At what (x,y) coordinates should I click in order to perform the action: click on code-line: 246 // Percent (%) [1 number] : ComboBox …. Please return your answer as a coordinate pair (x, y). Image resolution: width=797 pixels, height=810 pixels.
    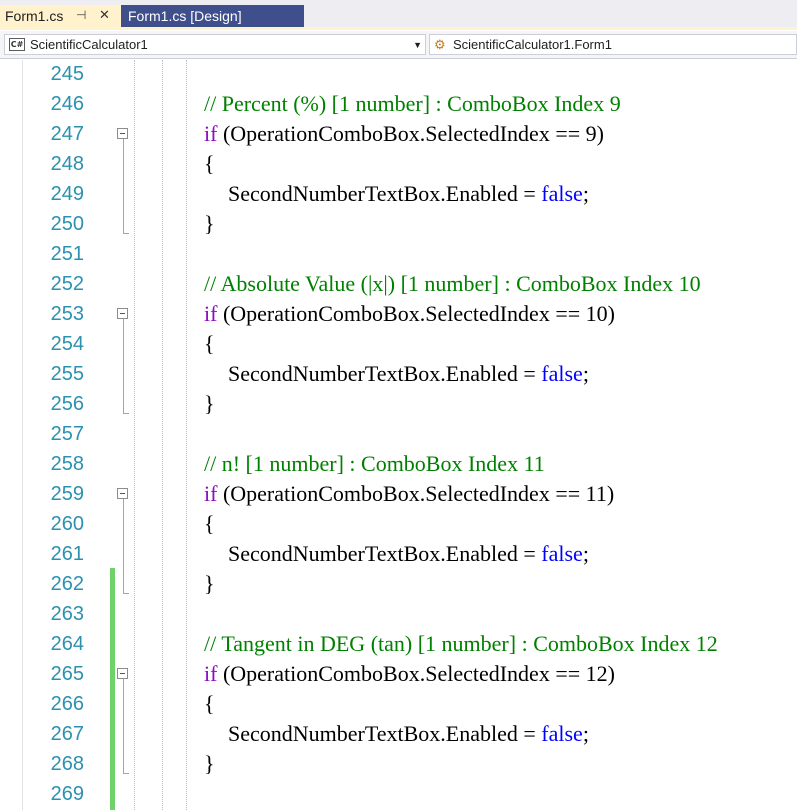
    Looking at the image, I should click on (398, 104).